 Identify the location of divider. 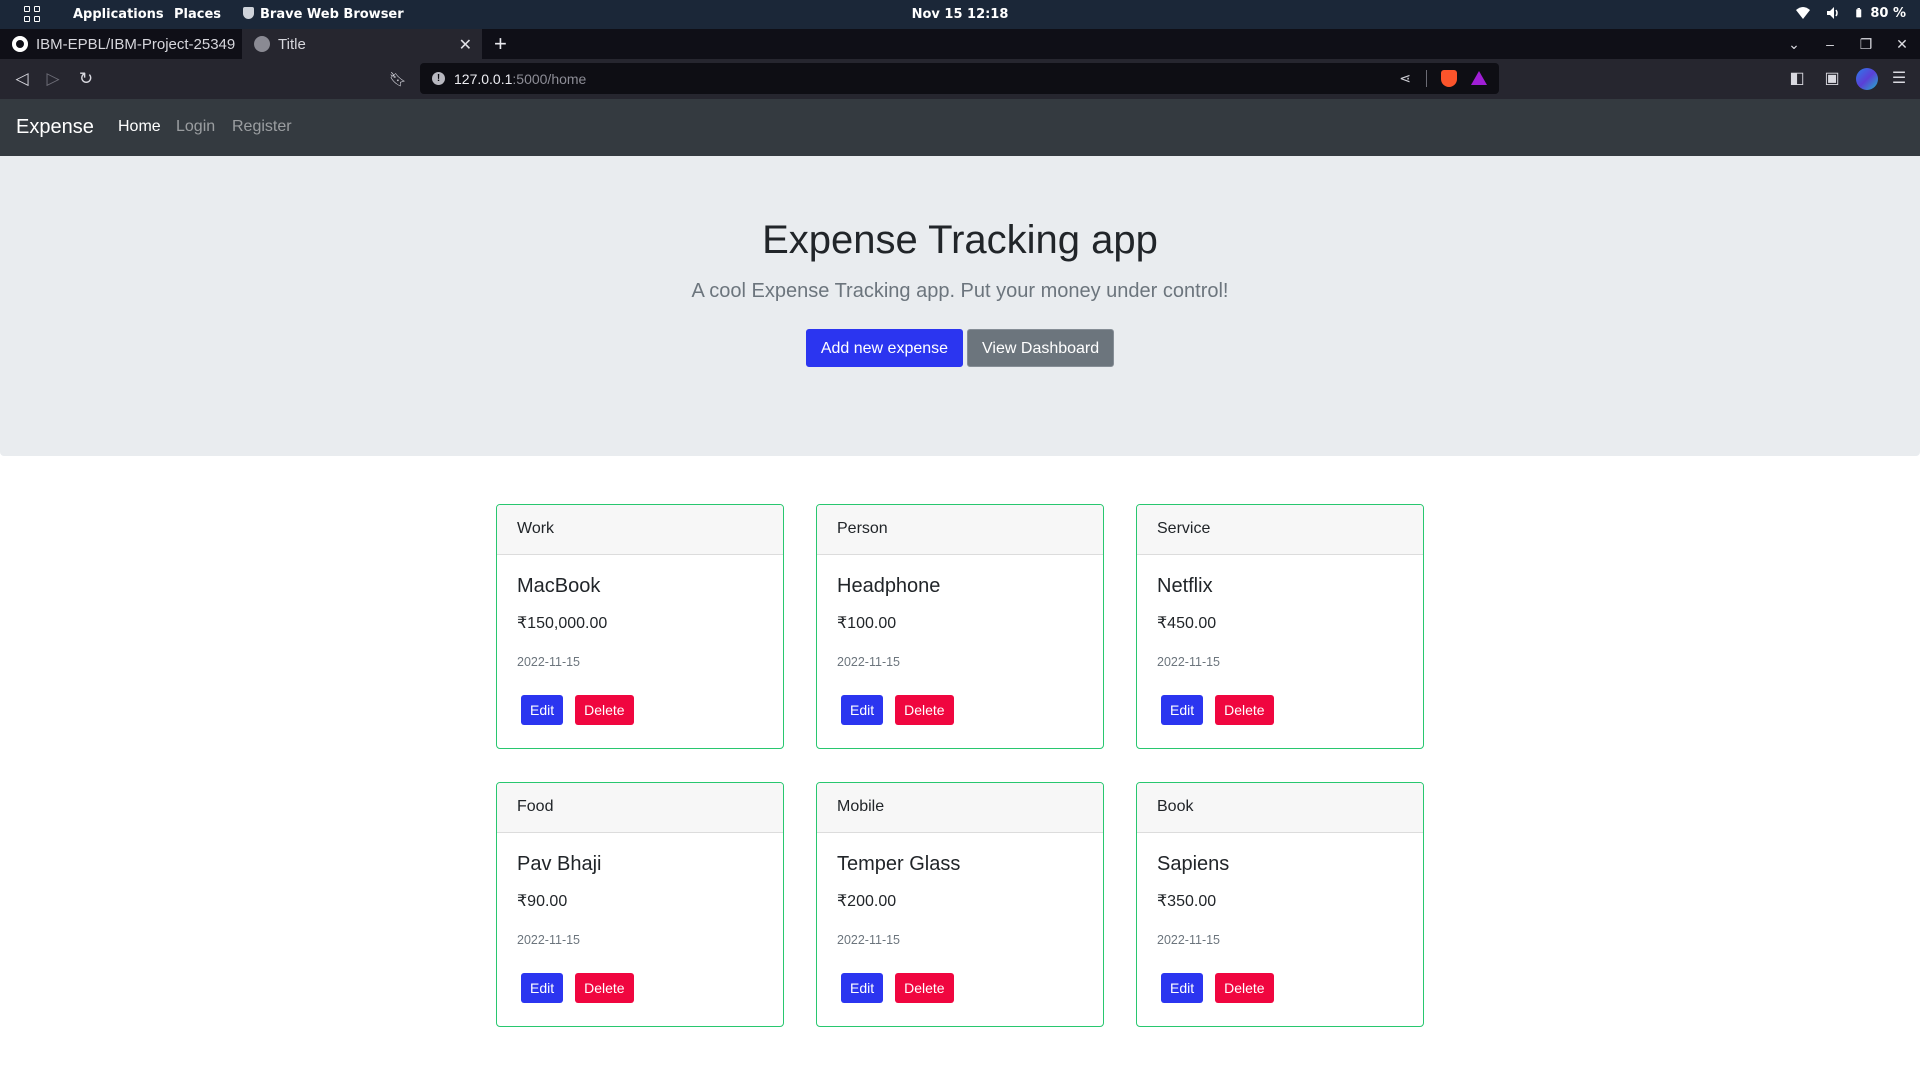
(1426, 78).